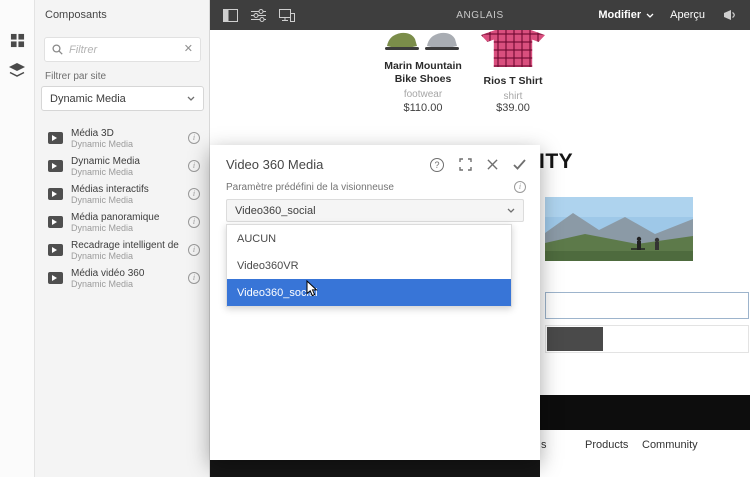  What do you see at coordinates (105, 161) in the screenshot?
I see `component-title: Dynamic Media` at bounding box center [105, 161].